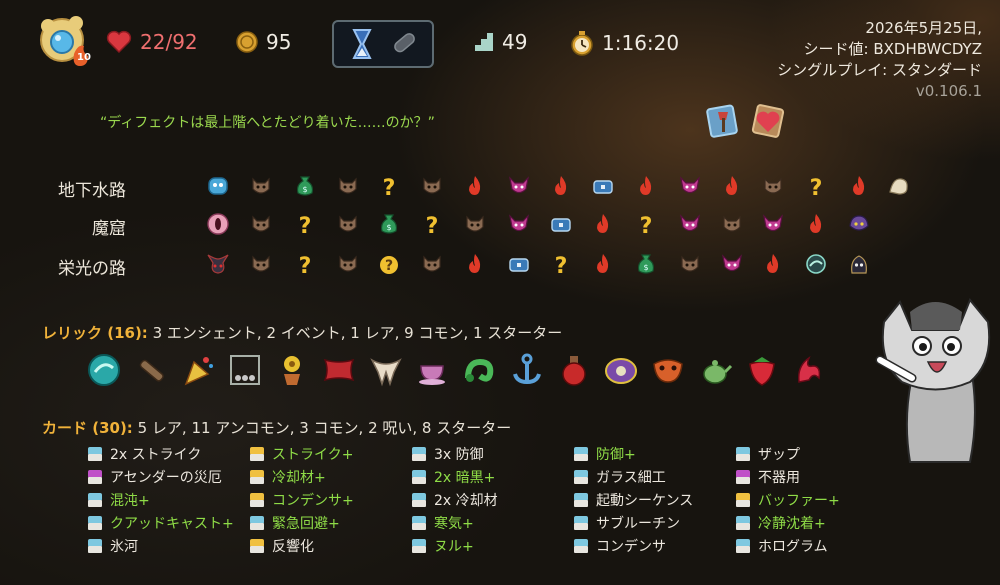 The height and width of the screenshot is (585, 1000). What do you see at coordinates (167, 523) in the screenshot?
I see `card-entry: クアッドキャスト+` at bounding box center [167, 523].